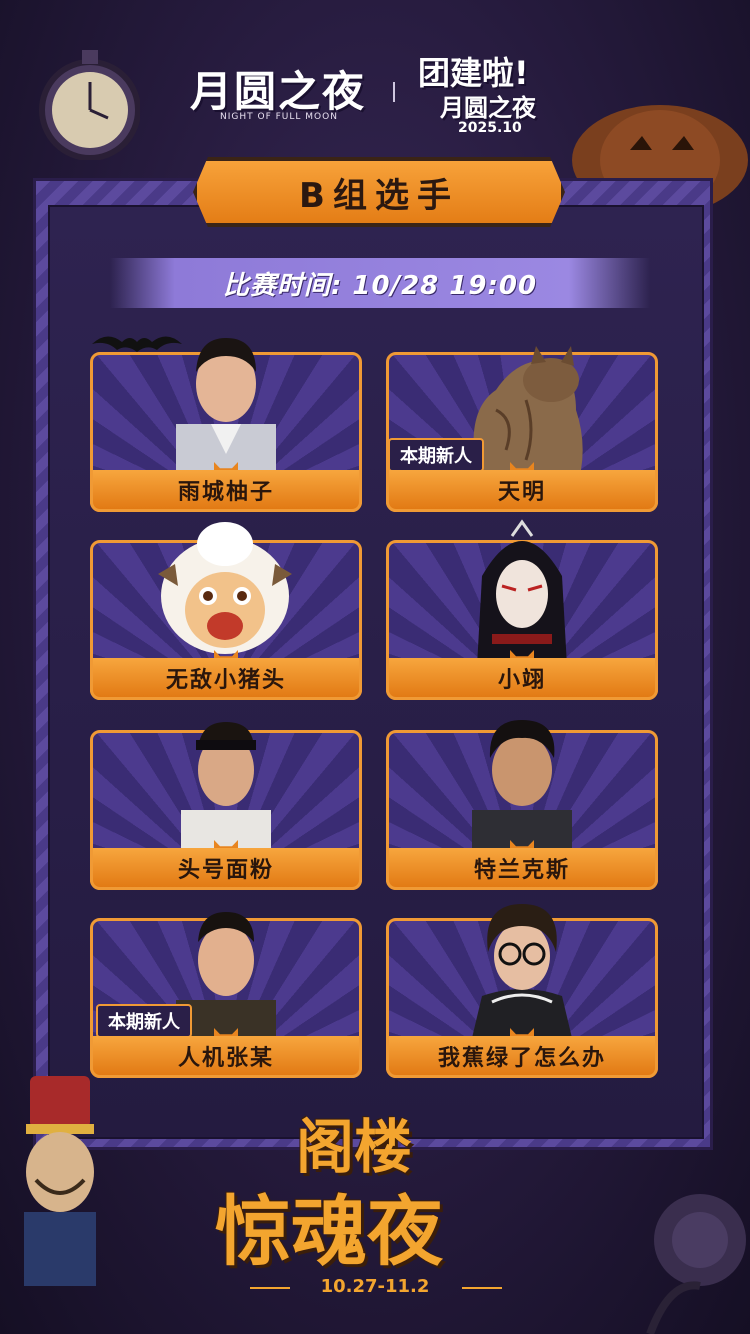 The width and height of the screenshot is (750, 1334). I want to click on player-card: 无敌小猪头, so click(226, 611).